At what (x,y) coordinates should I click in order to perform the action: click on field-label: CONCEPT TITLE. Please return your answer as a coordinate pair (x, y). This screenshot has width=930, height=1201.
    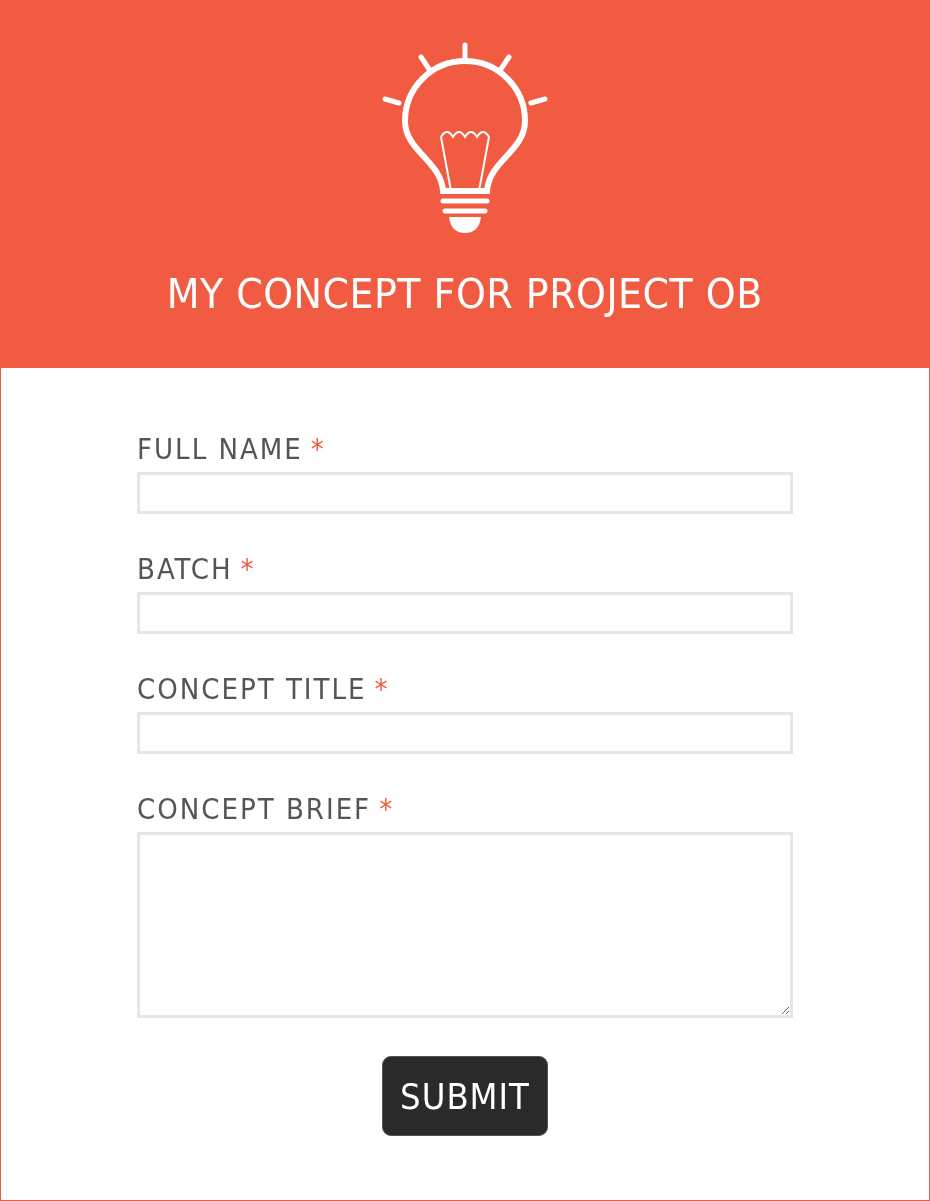
    Looking at the image, I should click on (252, 689).